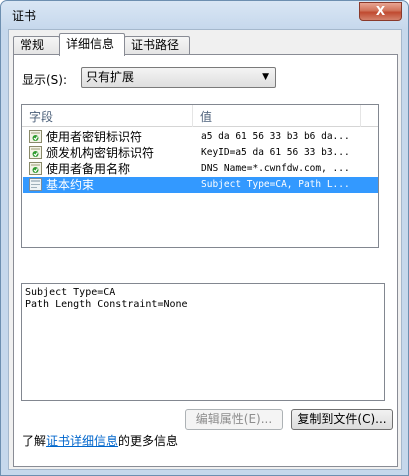 The image size is (409, 476). What do you see at coordinates (70, 292) in the screenshot?
I see `detail-line: Subject Type=CA` at bounding box center [70, 292].